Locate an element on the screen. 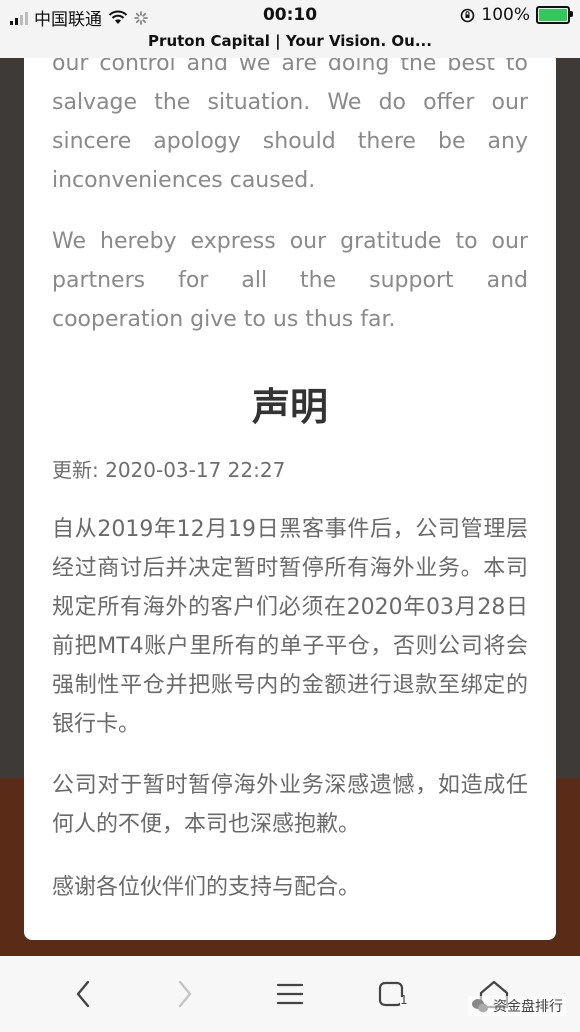 The image size is (580, 1032). back-icon is located at coordinates (83, 994).